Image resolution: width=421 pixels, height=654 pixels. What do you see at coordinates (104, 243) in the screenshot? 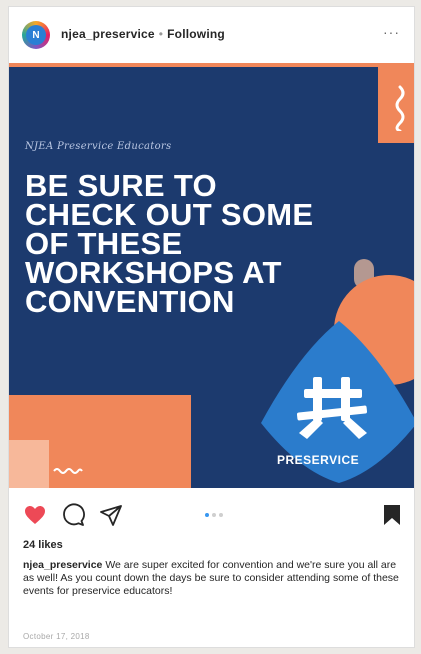
I see `headline-line: OF THESE` at bounding box center [104, 243].